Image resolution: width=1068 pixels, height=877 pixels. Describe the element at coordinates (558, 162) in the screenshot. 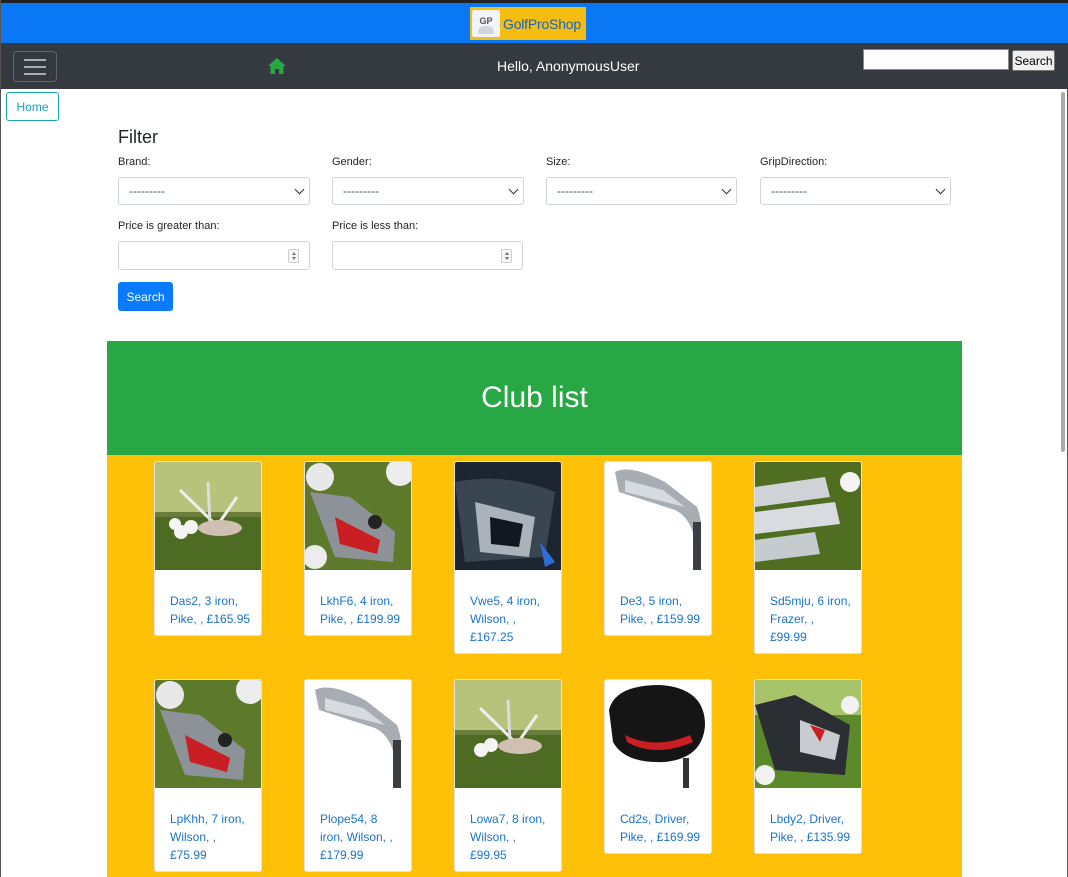

I see `size-label: Size:` at that location.